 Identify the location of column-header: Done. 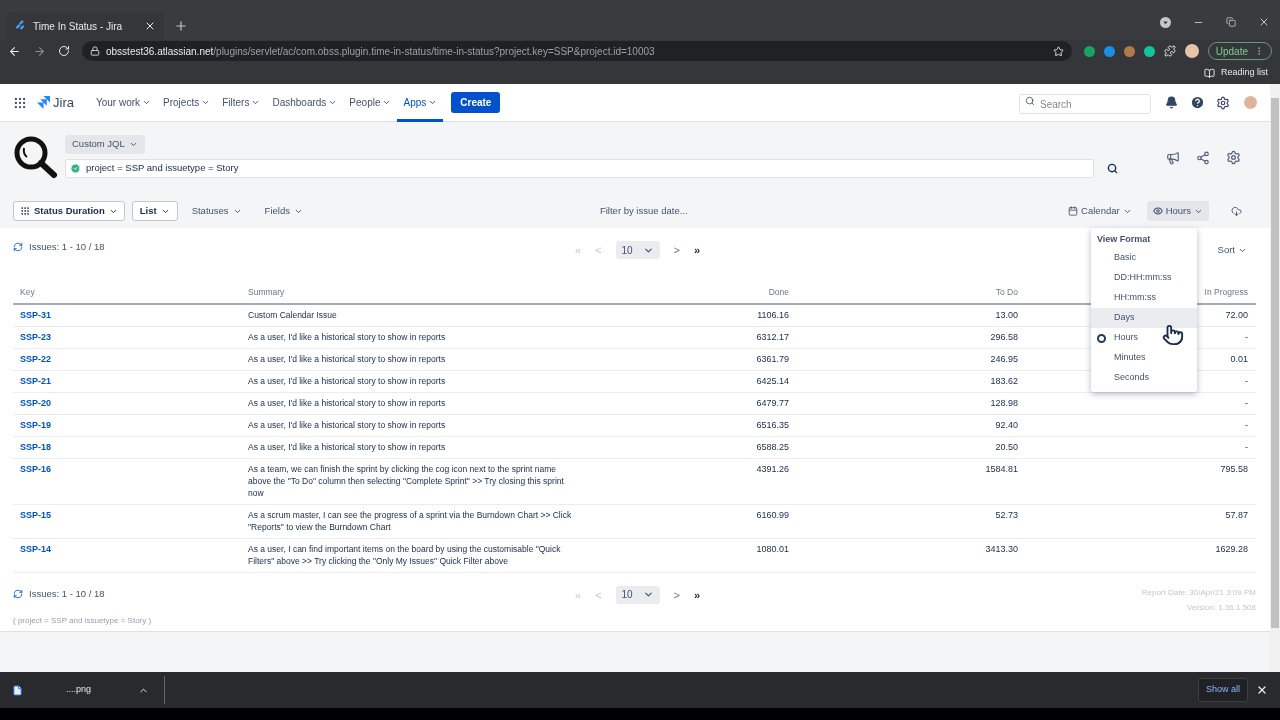
(691, 293).